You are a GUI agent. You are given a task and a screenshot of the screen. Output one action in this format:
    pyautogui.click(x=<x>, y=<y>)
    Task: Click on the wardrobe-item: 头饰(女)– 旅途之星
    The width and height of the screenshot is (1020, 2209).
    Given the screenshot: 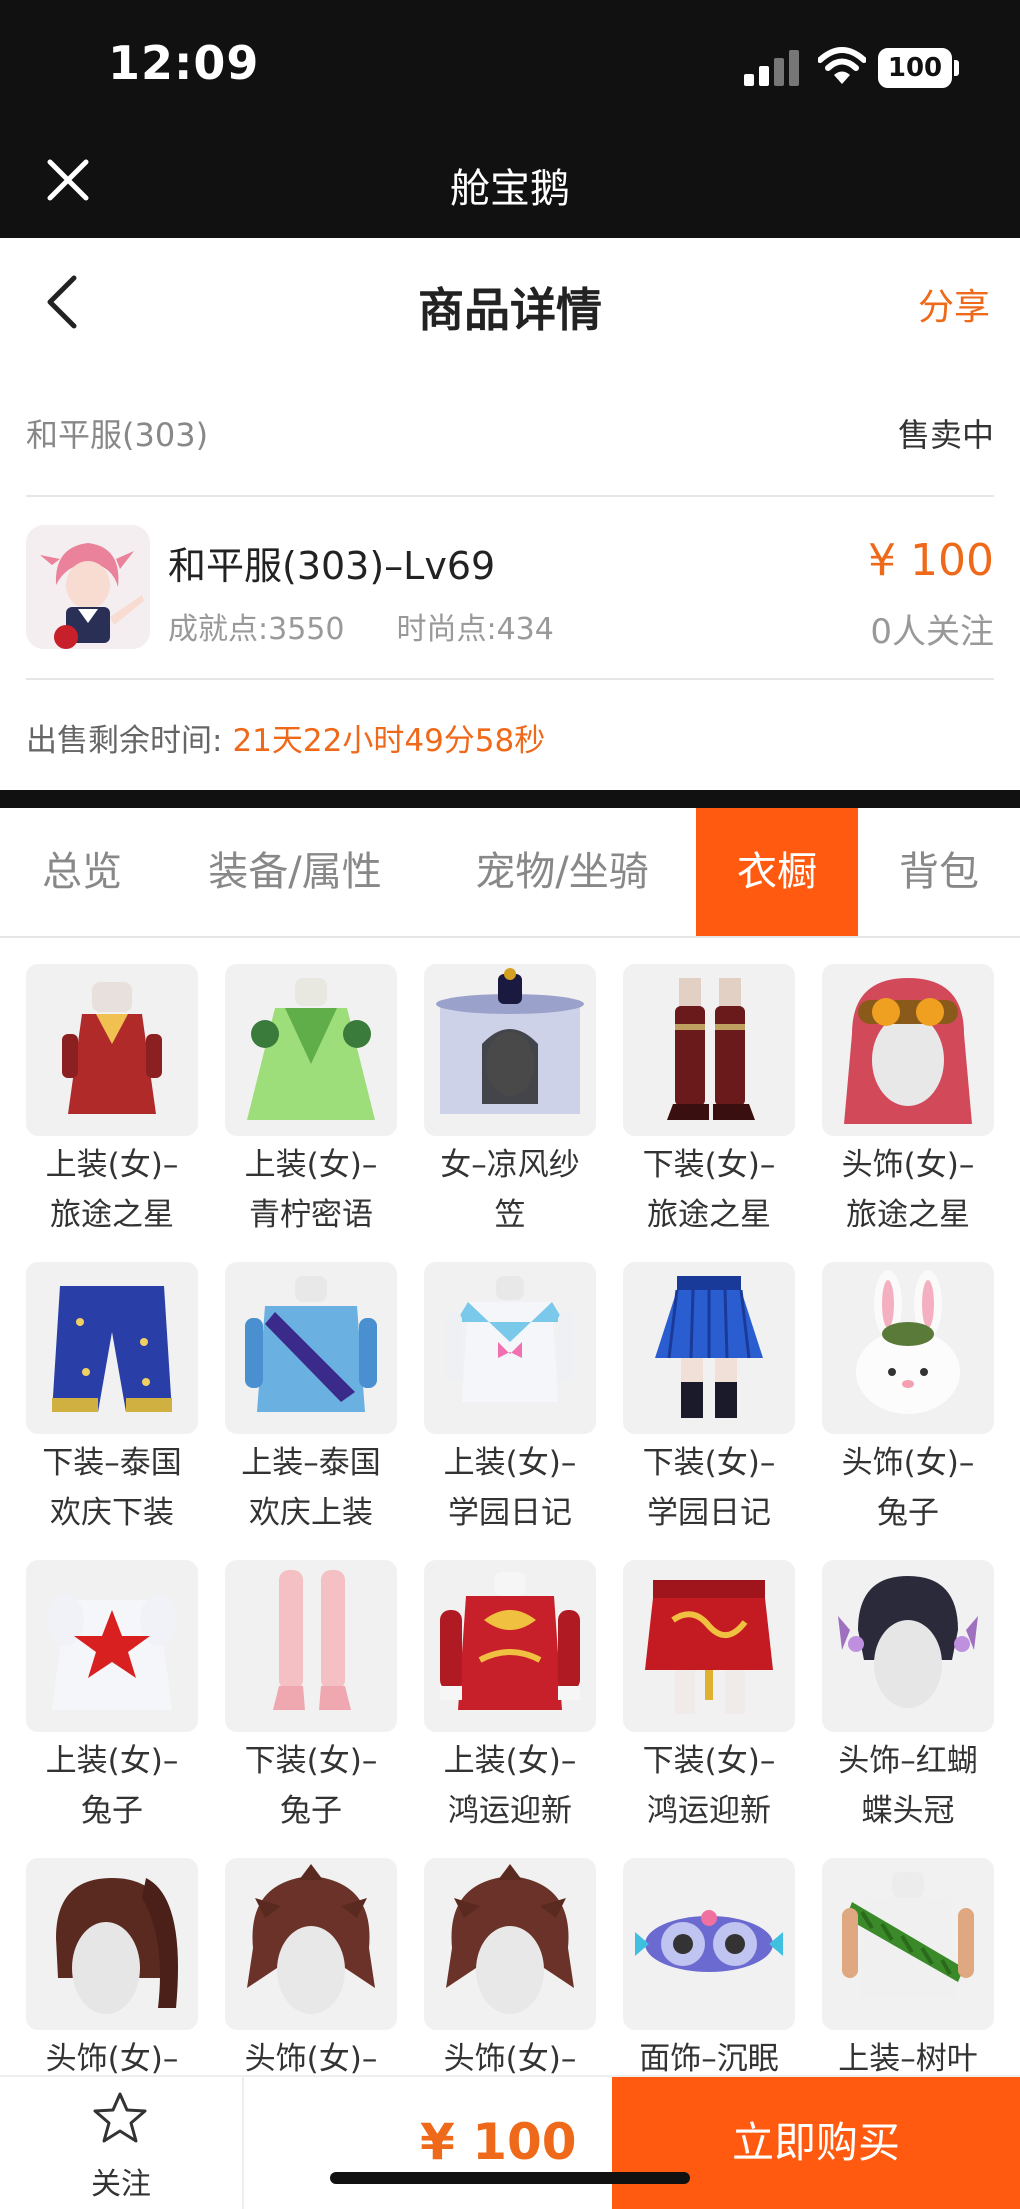 What is the action you would take?
    pyautogui.click(x=908, y=1113)
    